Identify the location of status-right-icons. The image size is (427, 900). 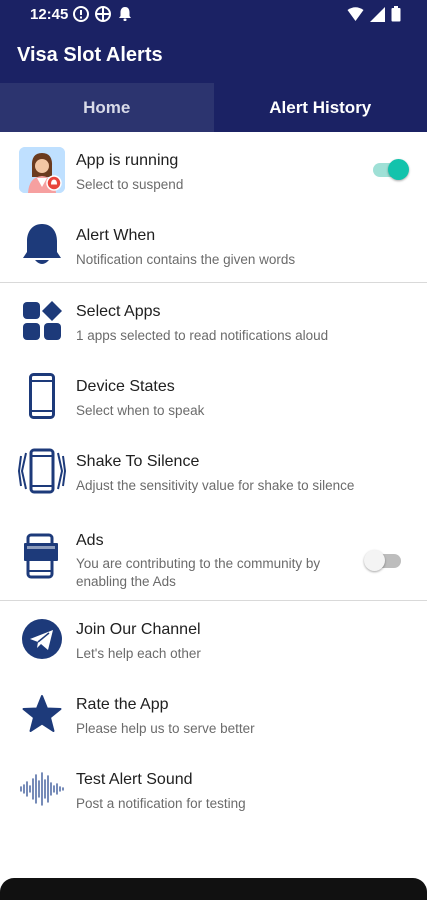
(374, 14).